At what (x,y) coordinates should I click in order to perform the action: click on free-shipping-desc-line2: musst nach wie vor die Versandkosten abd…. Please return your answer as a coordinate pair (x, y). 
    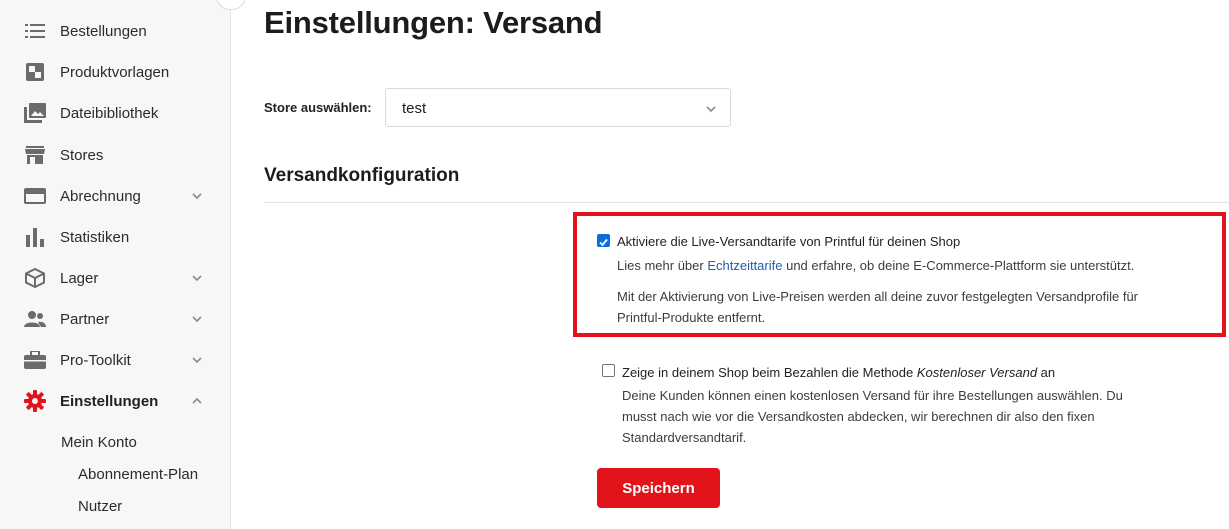
    Looking at the image, I should click on (858, 416).